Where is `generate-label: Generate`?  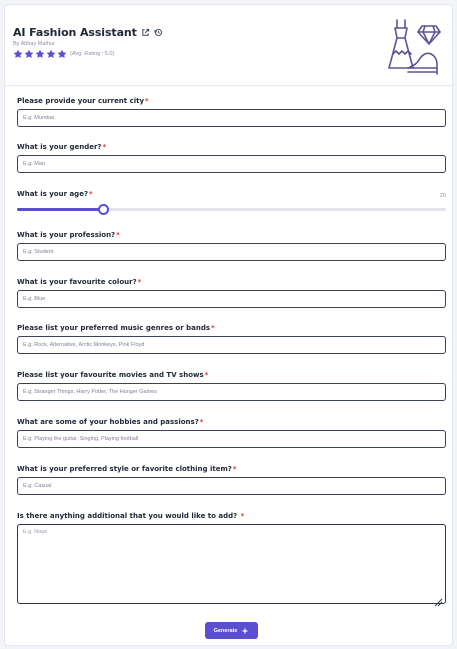
generate-label: Generate is located at coordinates (225, 630).